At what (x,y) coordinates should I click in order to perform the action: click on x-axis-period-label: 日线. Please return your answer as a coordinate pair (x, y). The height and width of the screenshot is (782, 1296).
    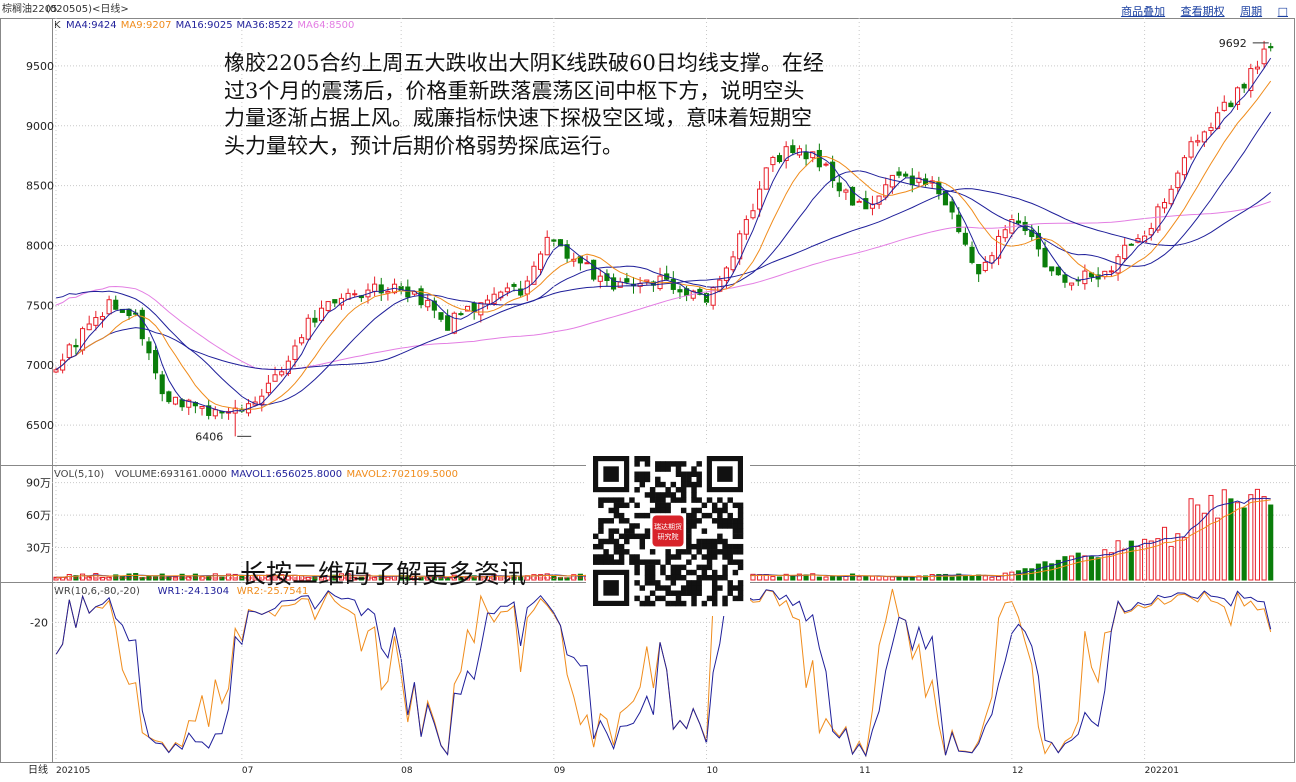
    Looking at the image, I should click on (38, 769).